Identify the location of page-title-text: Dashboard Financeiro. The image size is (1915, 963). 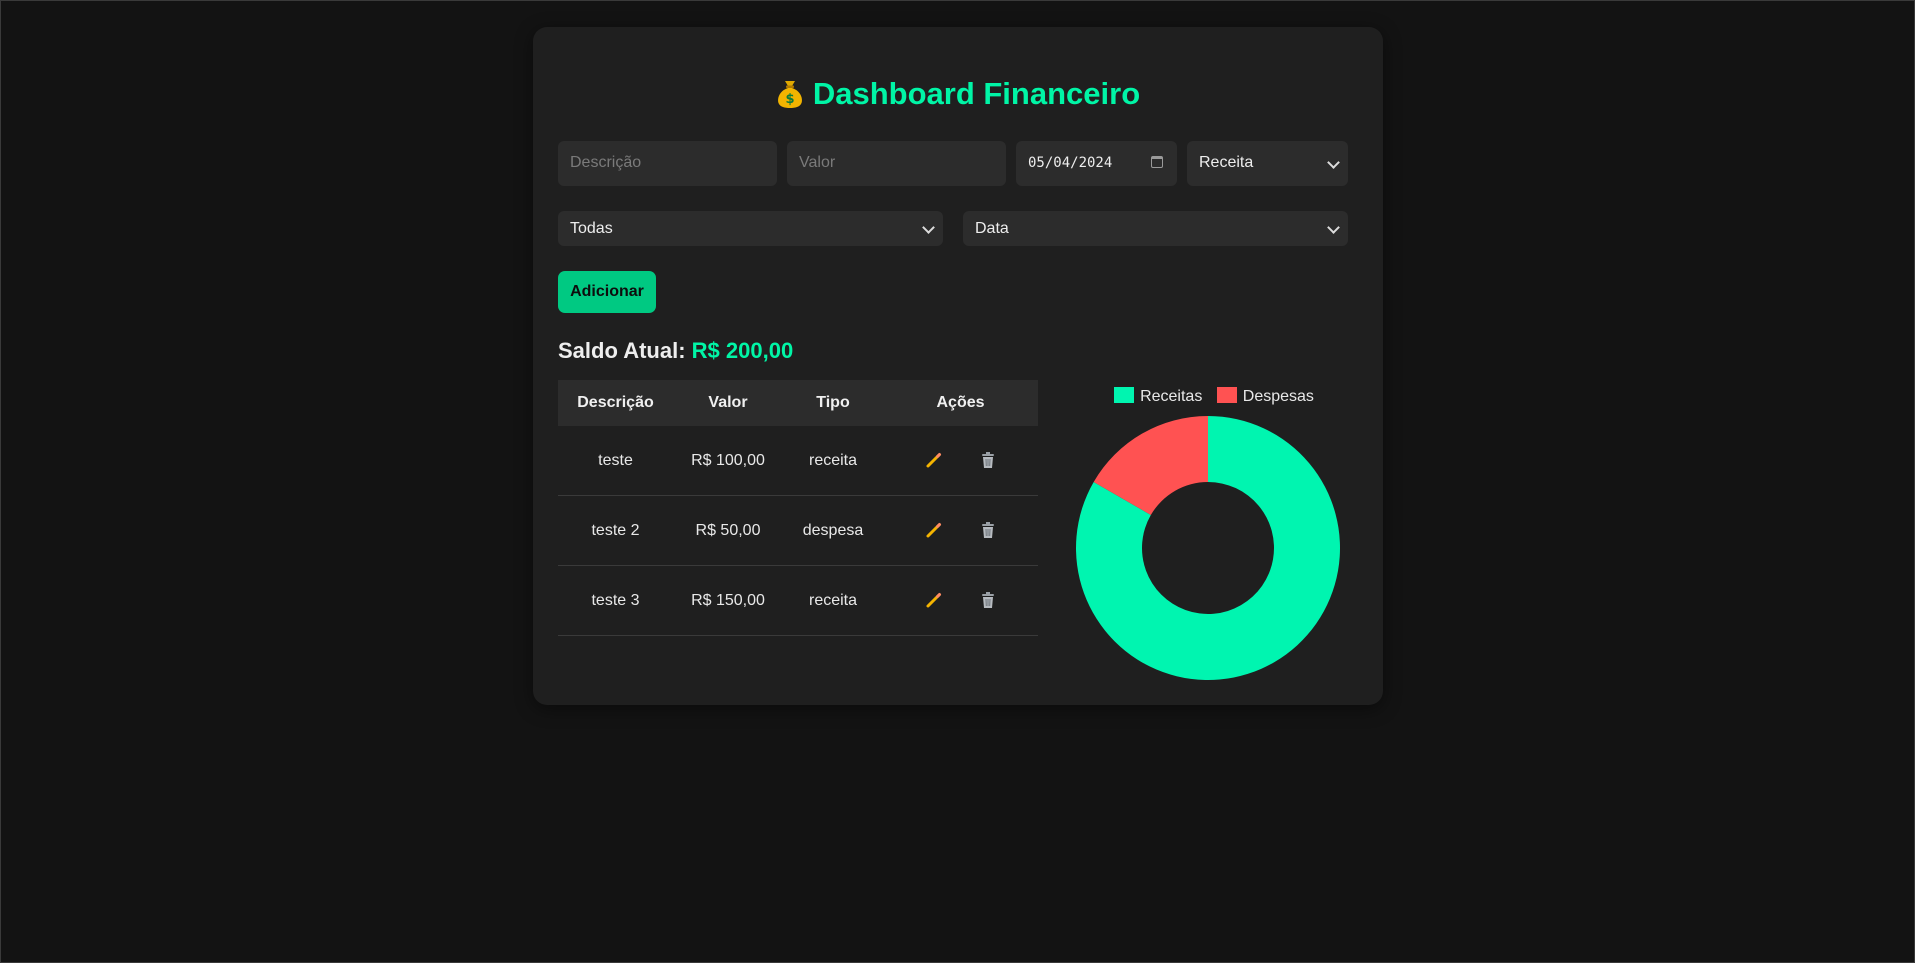
(976, 93).